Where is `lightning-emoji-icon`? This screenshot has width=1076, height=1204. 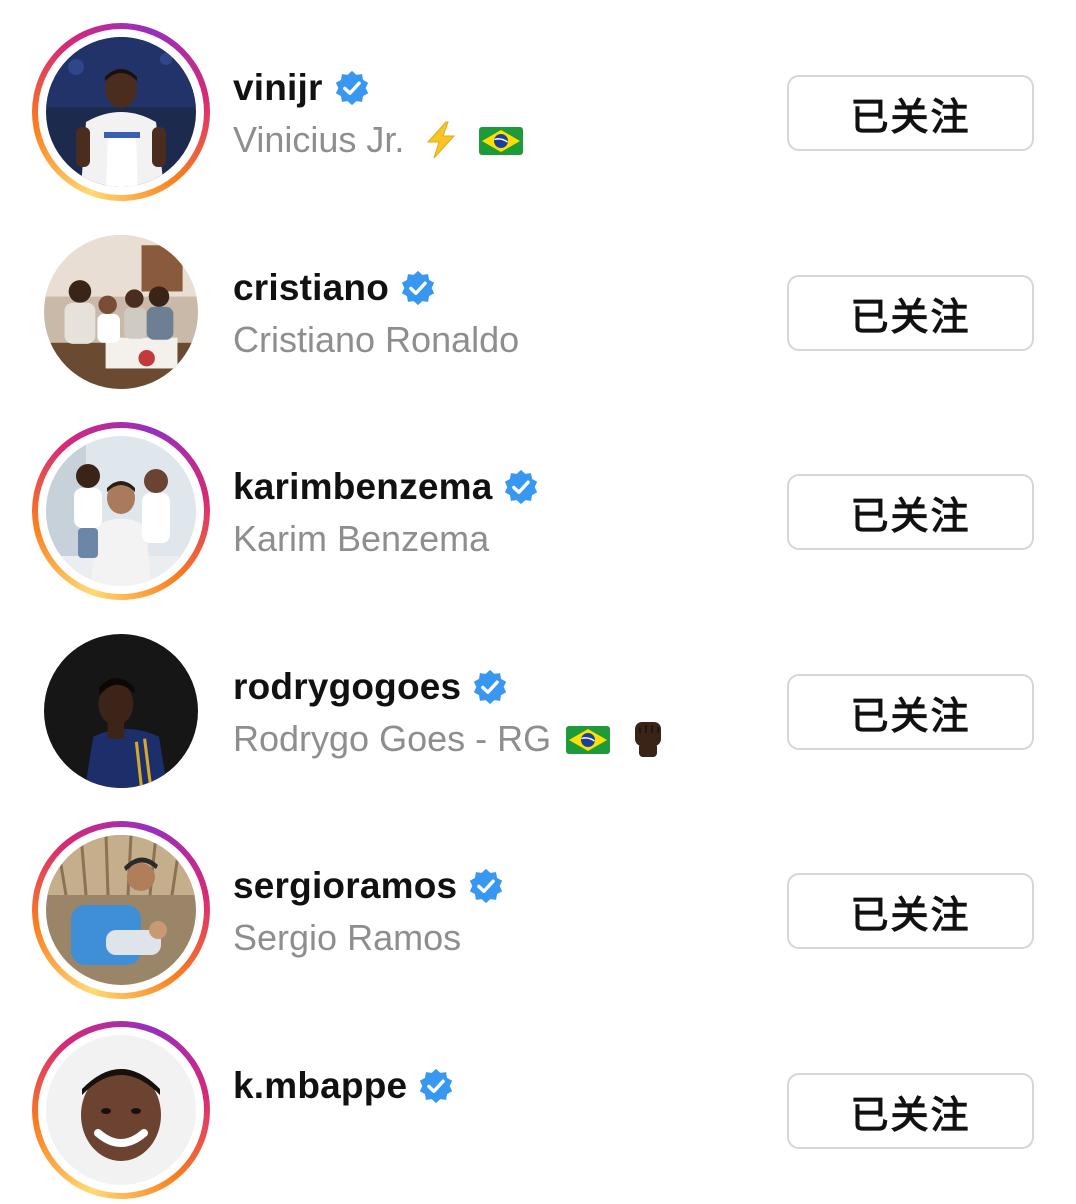
lightning-emoji-icon is located at coordinates (441, 140).